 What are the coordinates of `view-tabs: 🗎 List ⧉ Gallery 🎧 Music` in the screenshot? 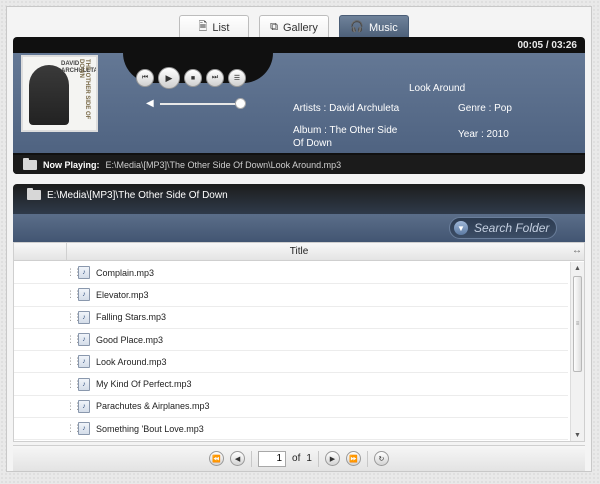 It's located at (294, 27).